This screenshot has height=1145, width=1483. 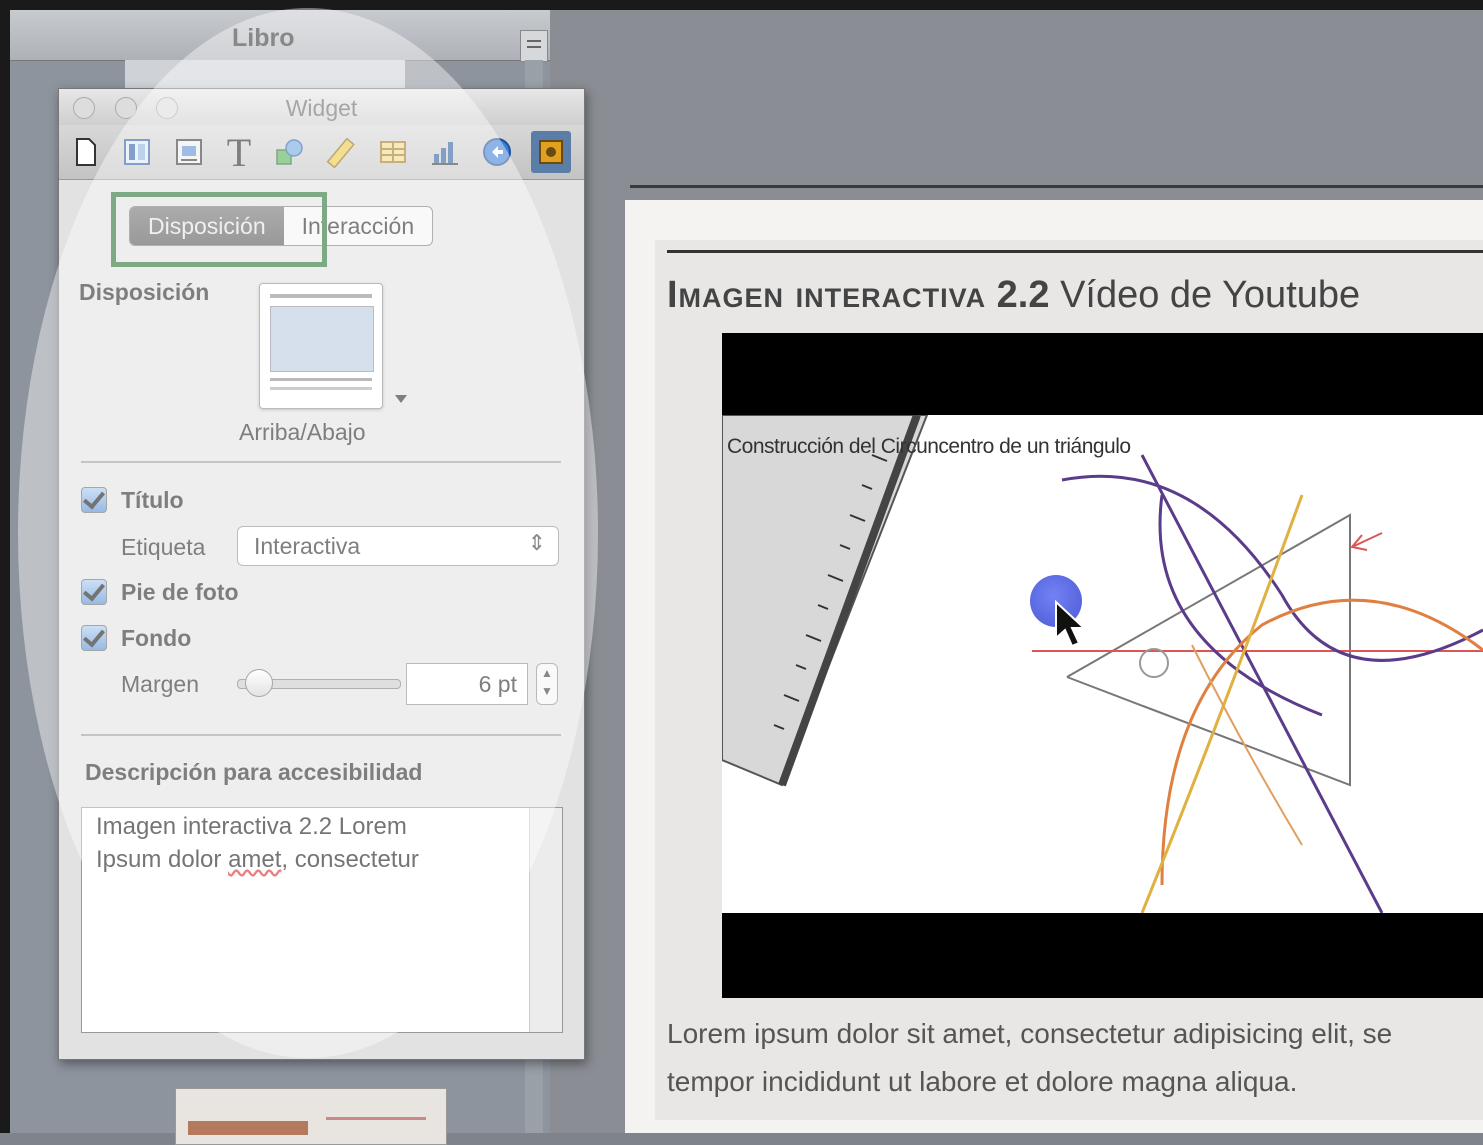 I want to click on wrap-icon, so click(x=189, y=152).